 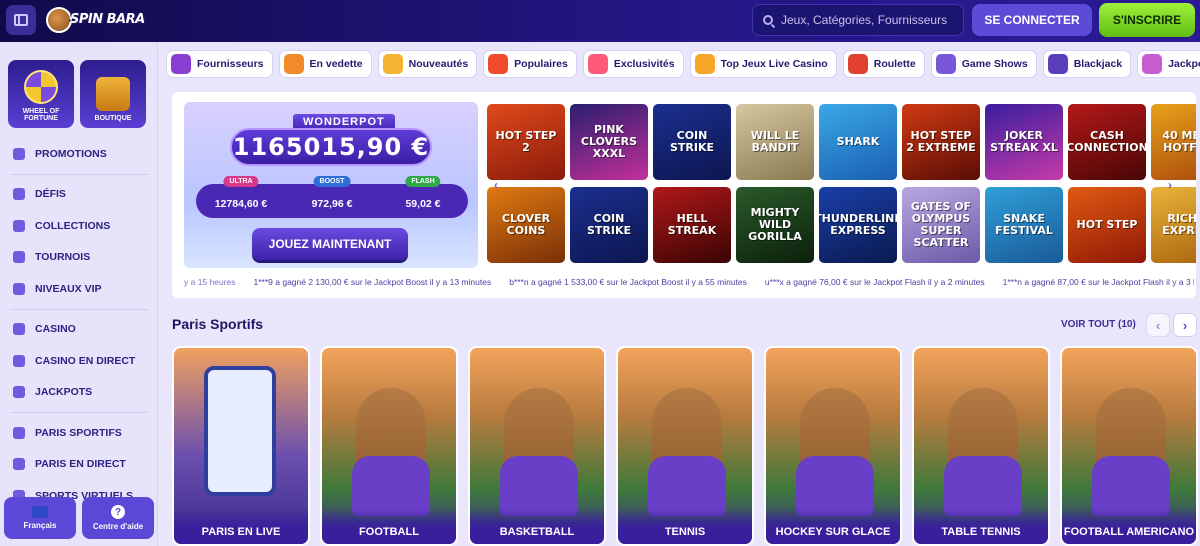 What do you see at coordinates (1129, 446) in the screenshot?
I see `sport-card: FOOTBALL AMERICANO` at bounding box center [1129, 446].